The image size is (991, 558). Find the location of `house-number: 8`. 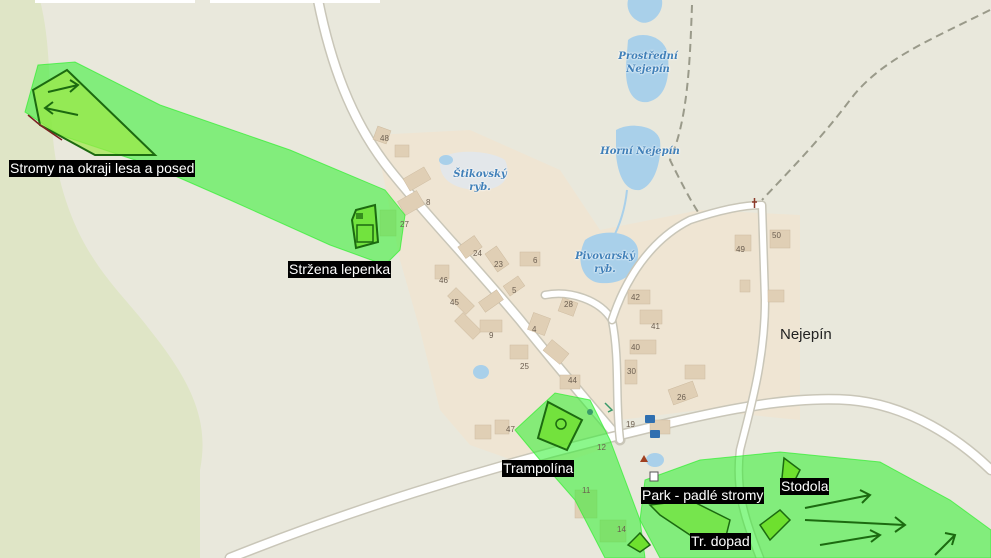

house-number: 8 is located at coordinates (428, 202).